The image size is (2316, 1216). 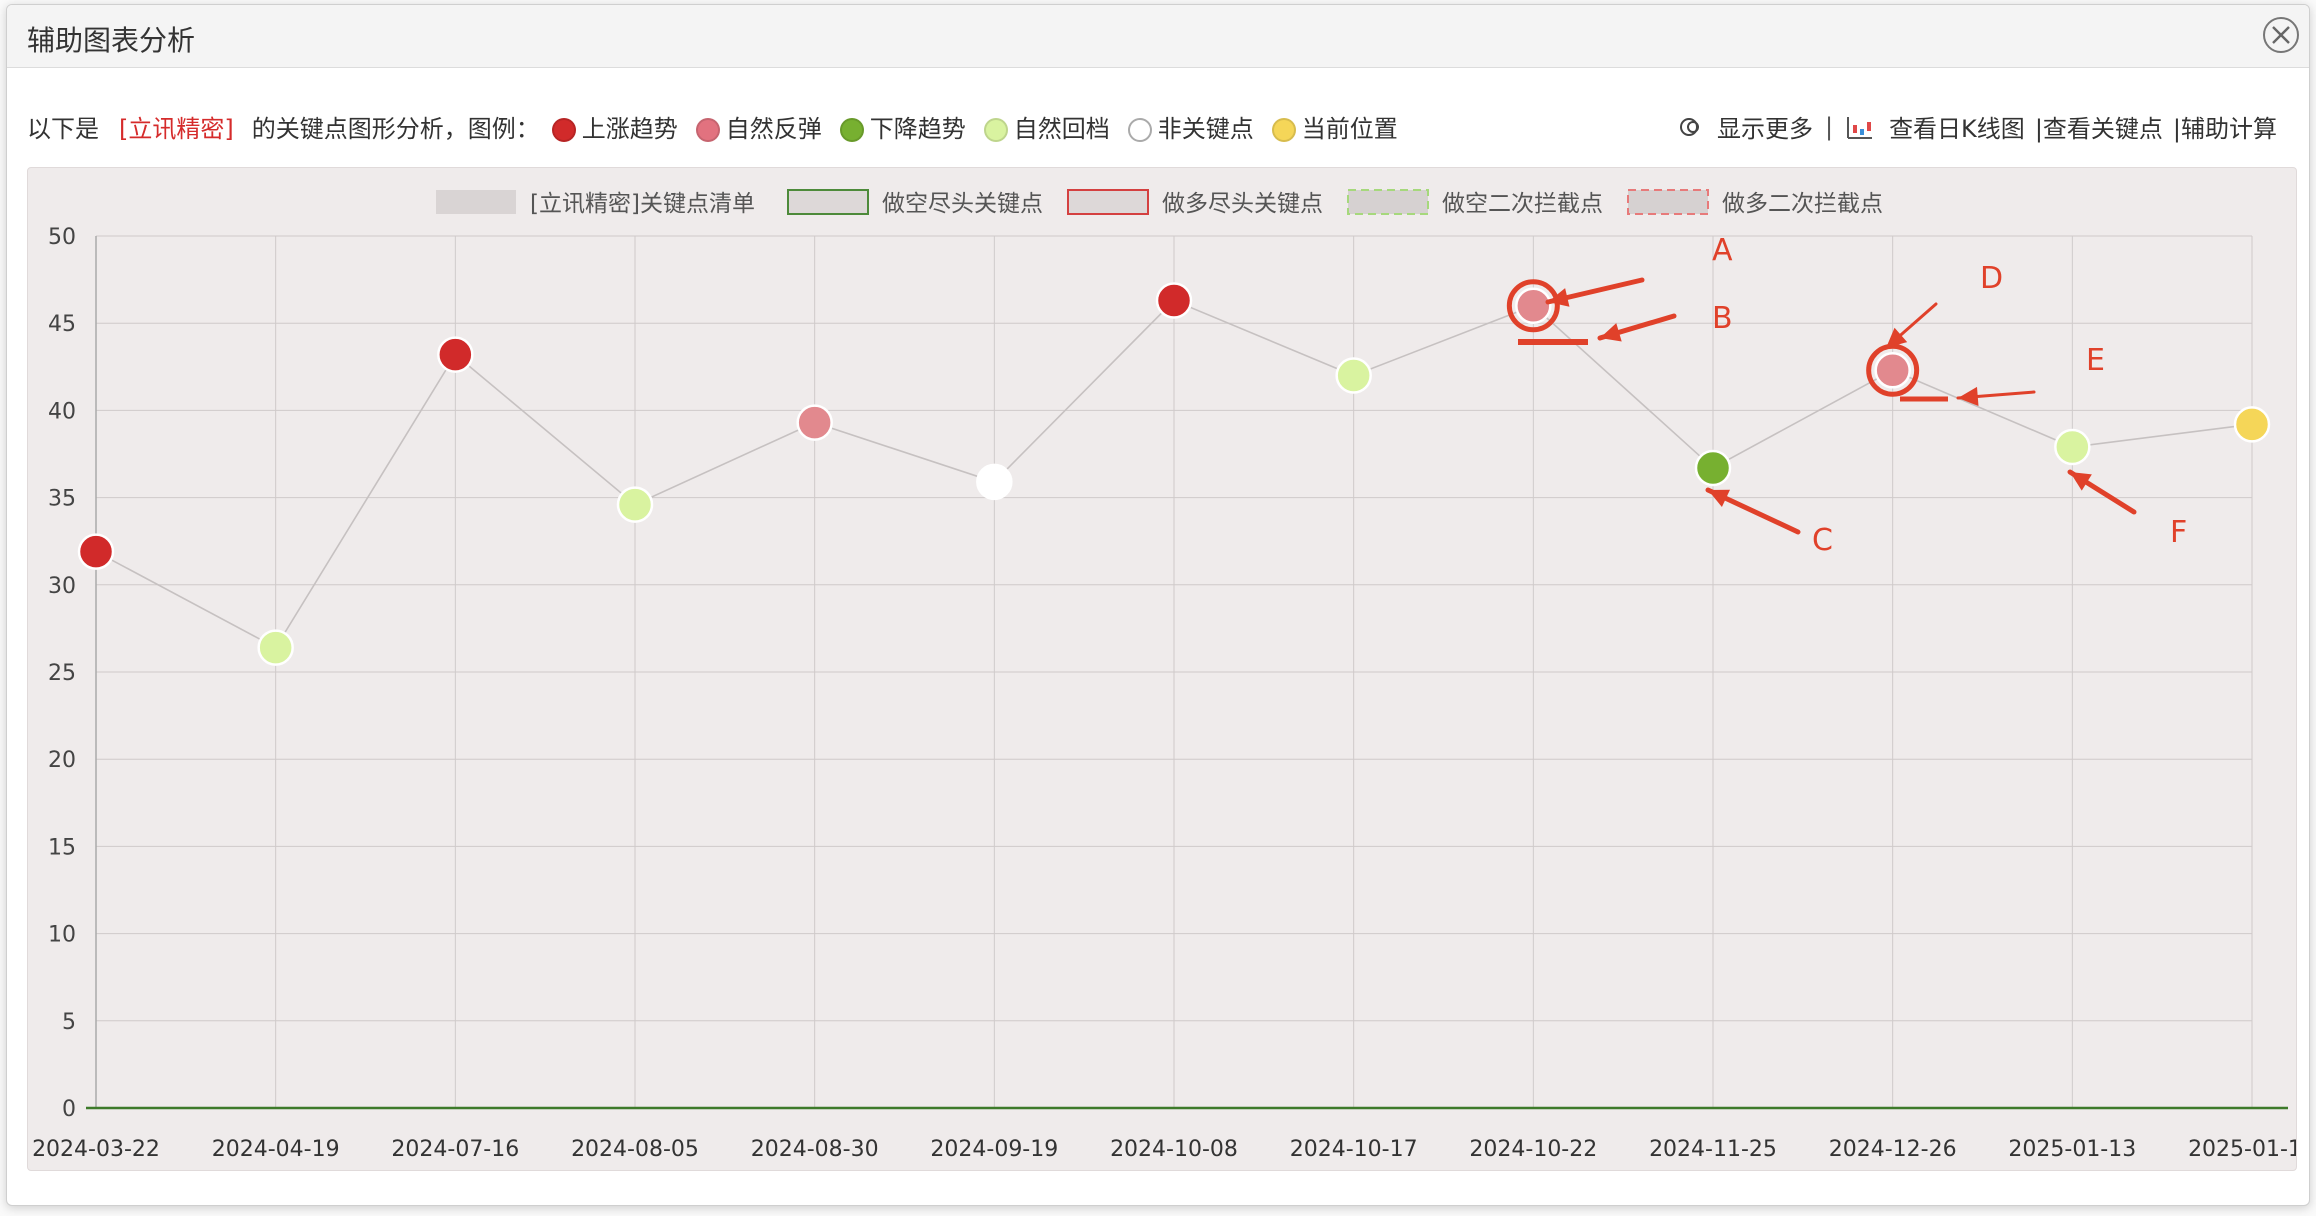 I want to click on x-tick-label-4: 2024-08-30, so click(x=815, y=1149).